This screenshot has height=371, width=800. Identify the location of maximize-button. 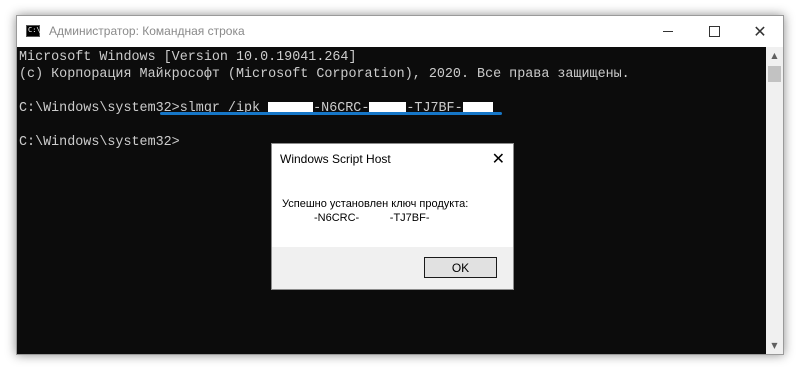
(714, 31).